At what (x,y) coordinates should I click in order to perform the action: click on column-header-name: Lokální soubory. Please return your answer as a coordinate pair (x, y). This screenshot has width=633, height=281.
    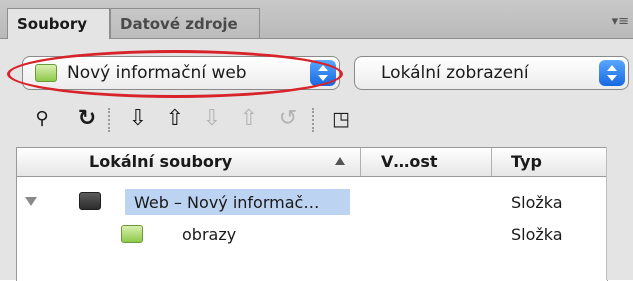
    Looking at the image, I should click on (160, 161).